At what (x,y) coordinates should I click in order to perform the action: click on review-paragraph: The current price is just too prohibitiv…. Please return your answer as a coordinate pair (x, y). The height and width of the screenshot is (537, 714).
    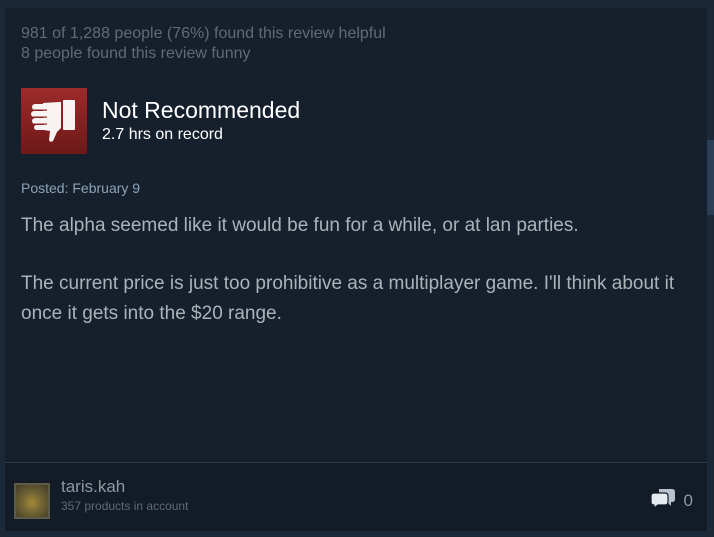
    Looking at the image, I should click on (348, 298).